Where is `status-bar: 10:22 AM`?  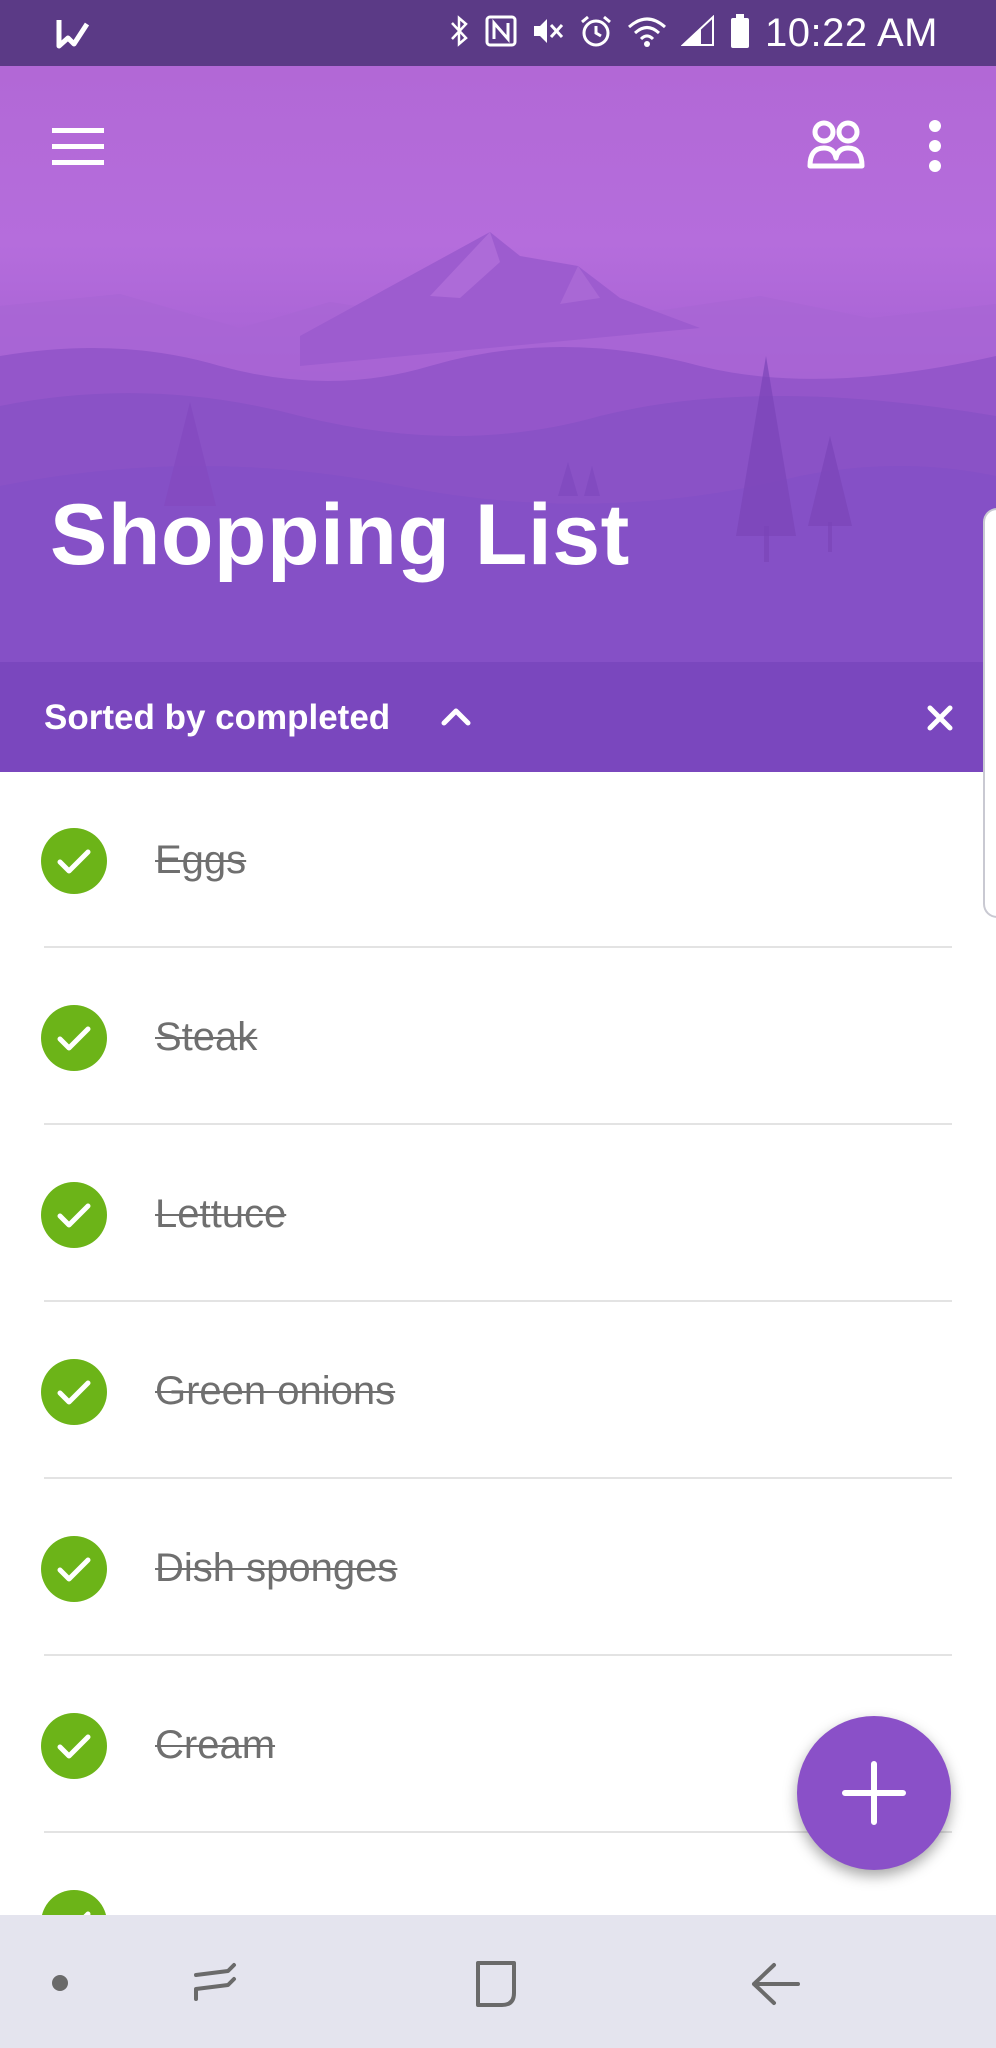
status-bar: 10:22 AM is located at coordinates (498, 33).